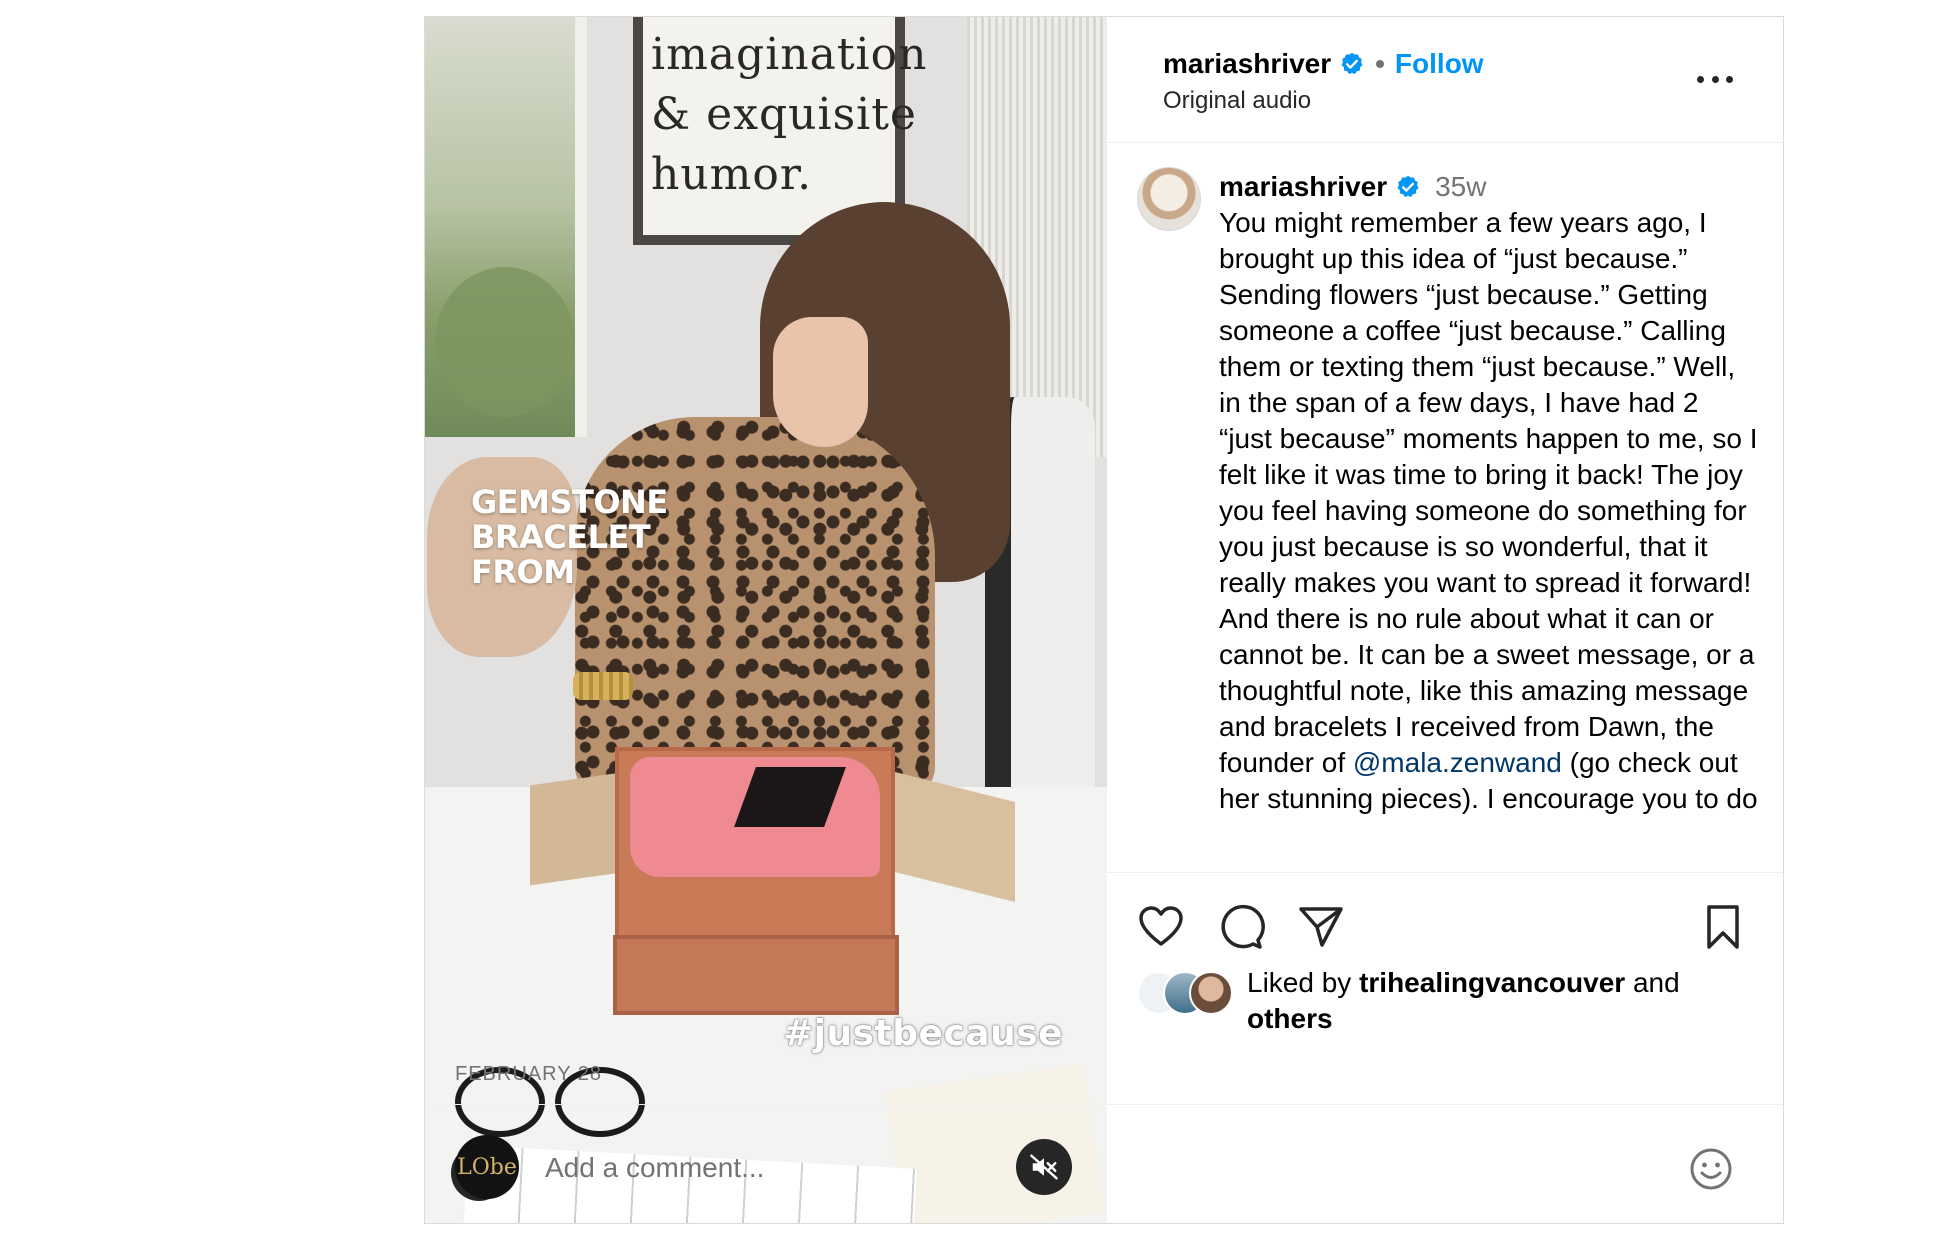 This screenshot has height=1254, width=1944. I want to click on caption-avatar, so click(1169, 199).